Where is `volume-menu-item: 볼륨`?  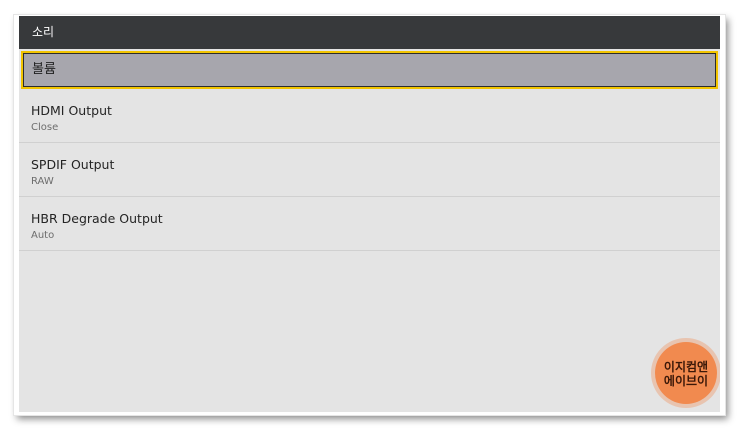
volume-menu-item: 볼륨 is located at coordinates (369, 70).